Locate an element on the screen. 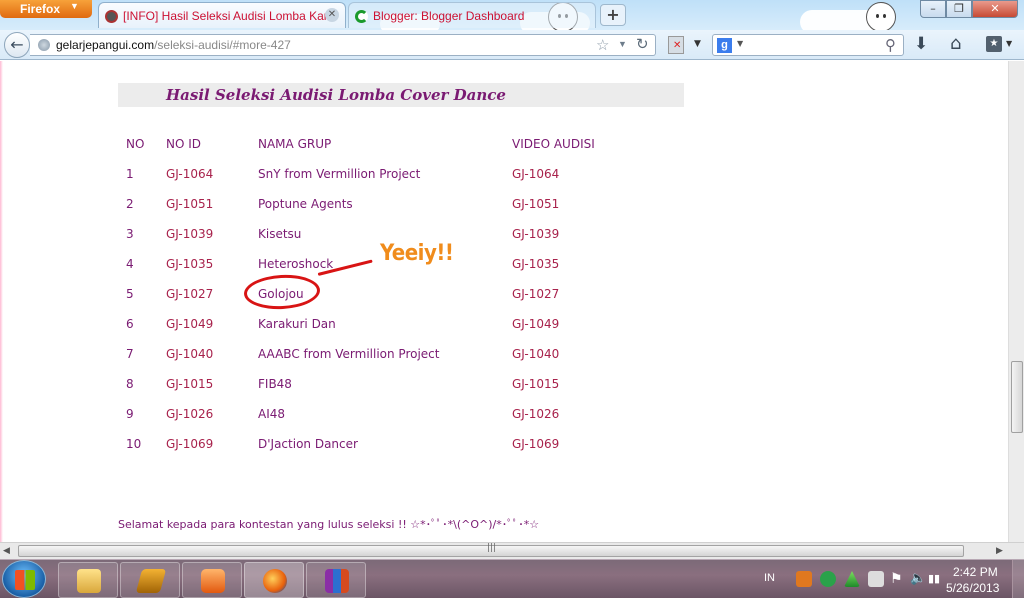  grip-icon: ||| is located at coordinates (492, 548).